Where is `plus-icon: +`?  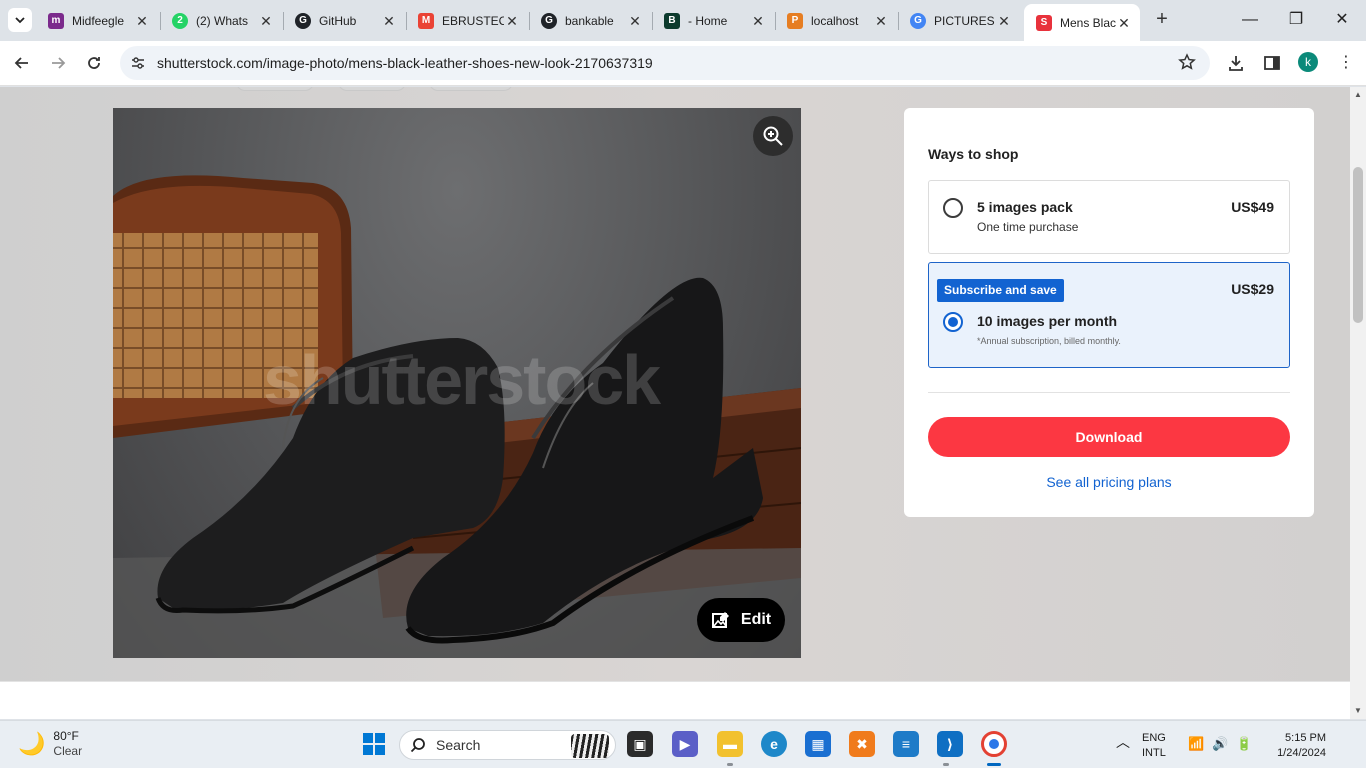
plus-icon: + is located at coordinates (1162, 19).